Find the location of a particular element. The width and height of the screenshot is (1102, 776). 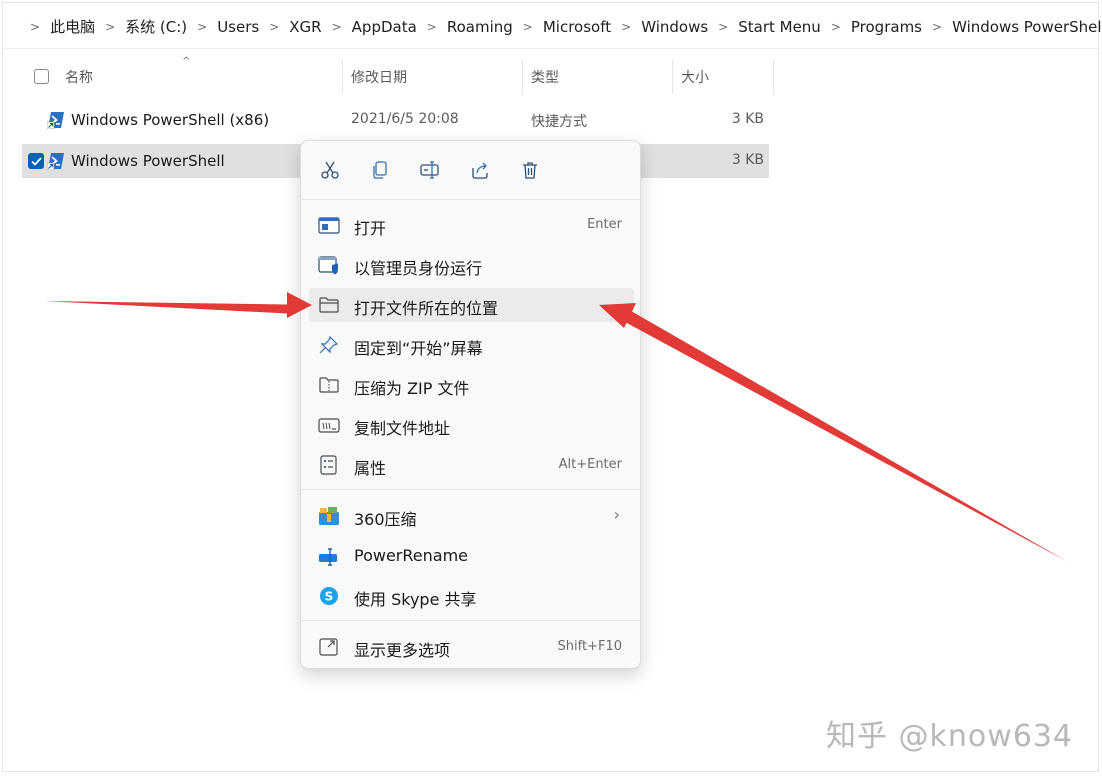

delete-icon is located at coordinates (530, 170).